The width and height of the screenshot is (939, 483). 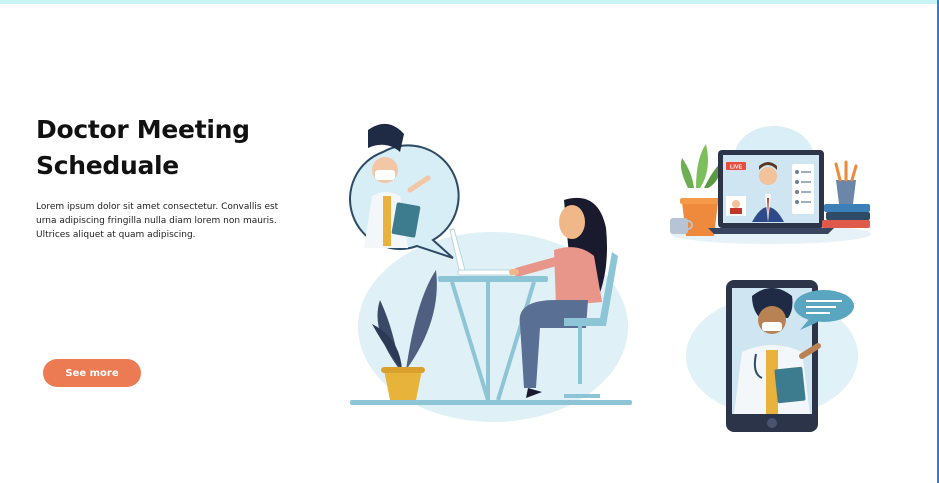 I want to click on top-accent-bar, so click(x=469, y=2).